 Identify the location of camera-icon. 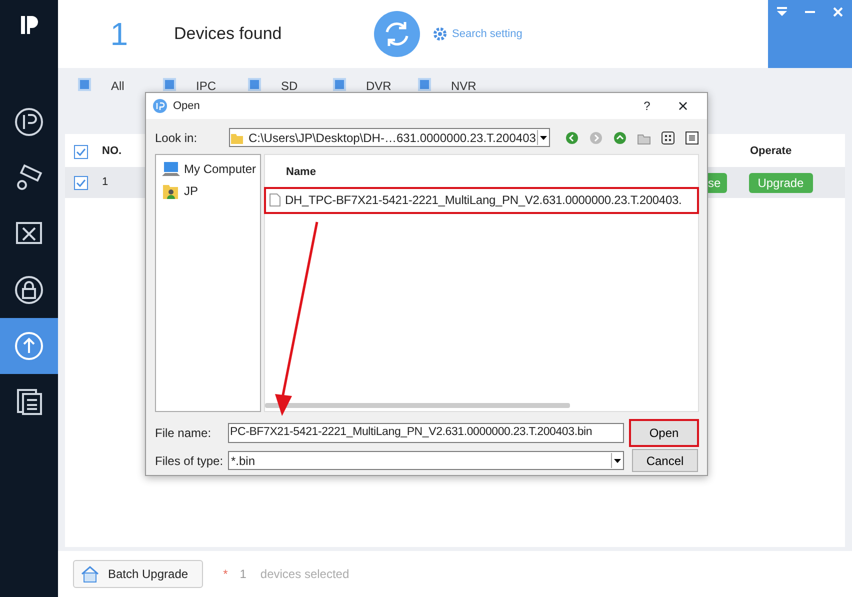
(29, 178).